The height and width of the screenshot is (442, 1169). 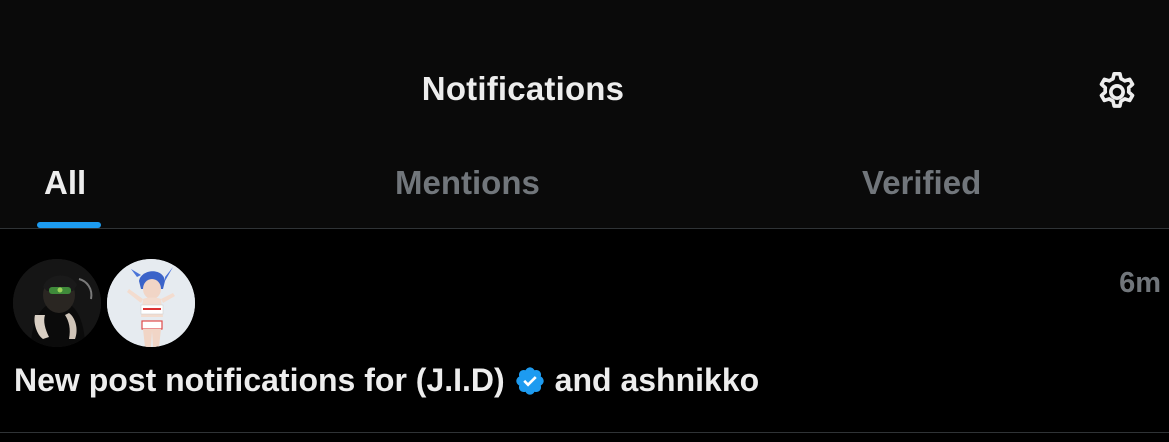 What do you see at coordinates (584, 432) in the screenshot?
I see `notification-divider` at bounding box center [584, 432].